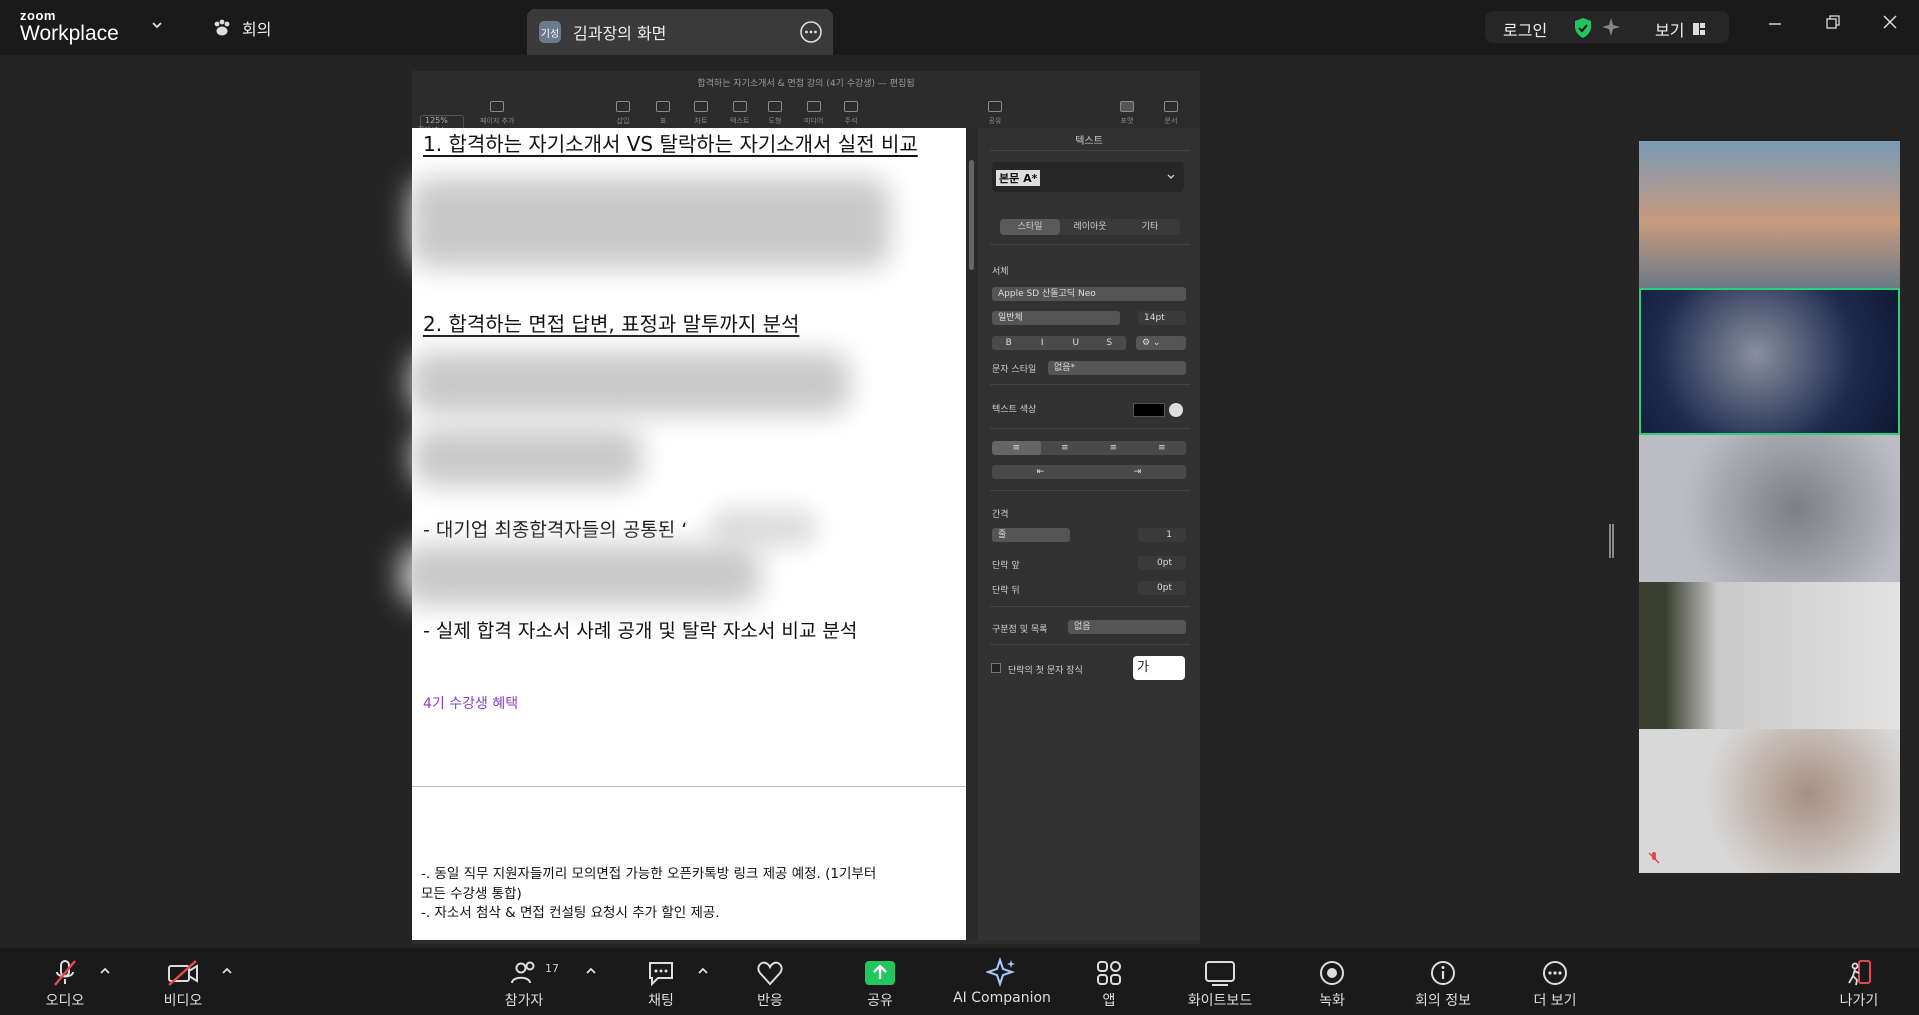 This screenshot has height=1015, width=1919. Describe the element at coordinates (851, 113) in the screenshot. I see `toolbar-comment: 주석` at that location.